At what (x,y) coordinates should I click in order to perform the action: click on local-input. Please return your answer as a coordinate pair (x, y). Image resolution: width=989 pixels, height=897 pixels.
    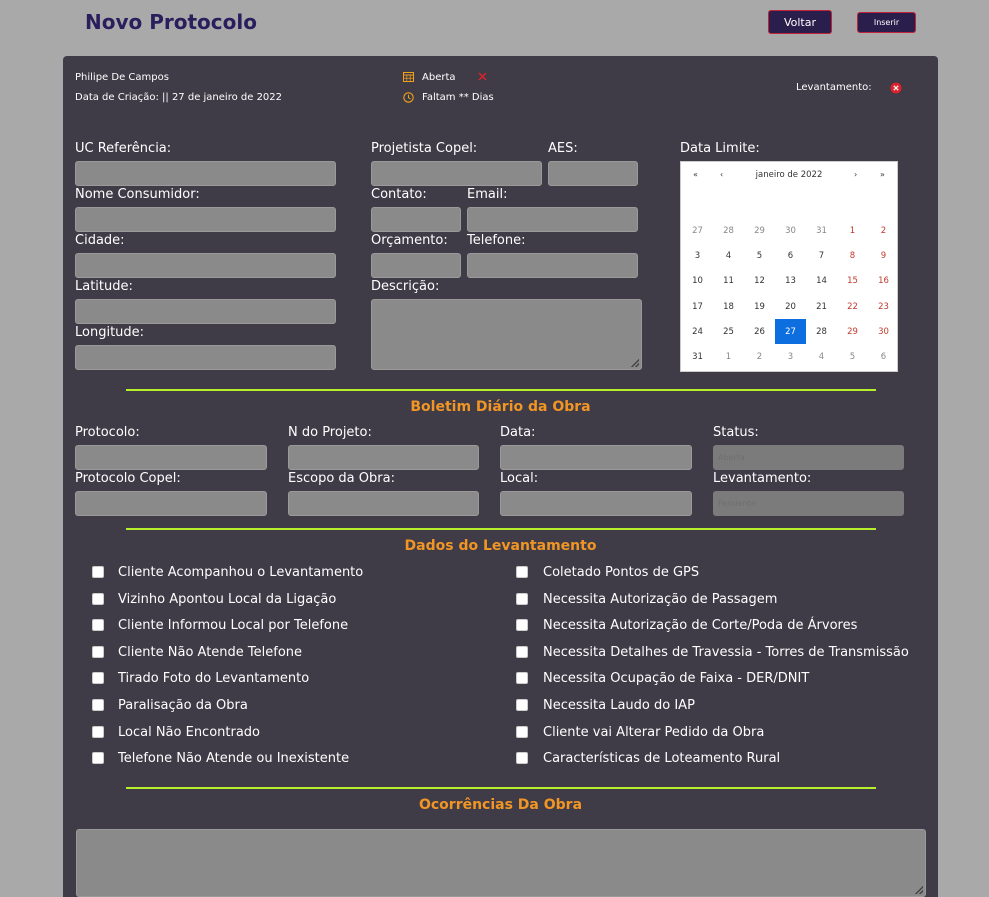
    Looking at the image, I should click on (596, 503).